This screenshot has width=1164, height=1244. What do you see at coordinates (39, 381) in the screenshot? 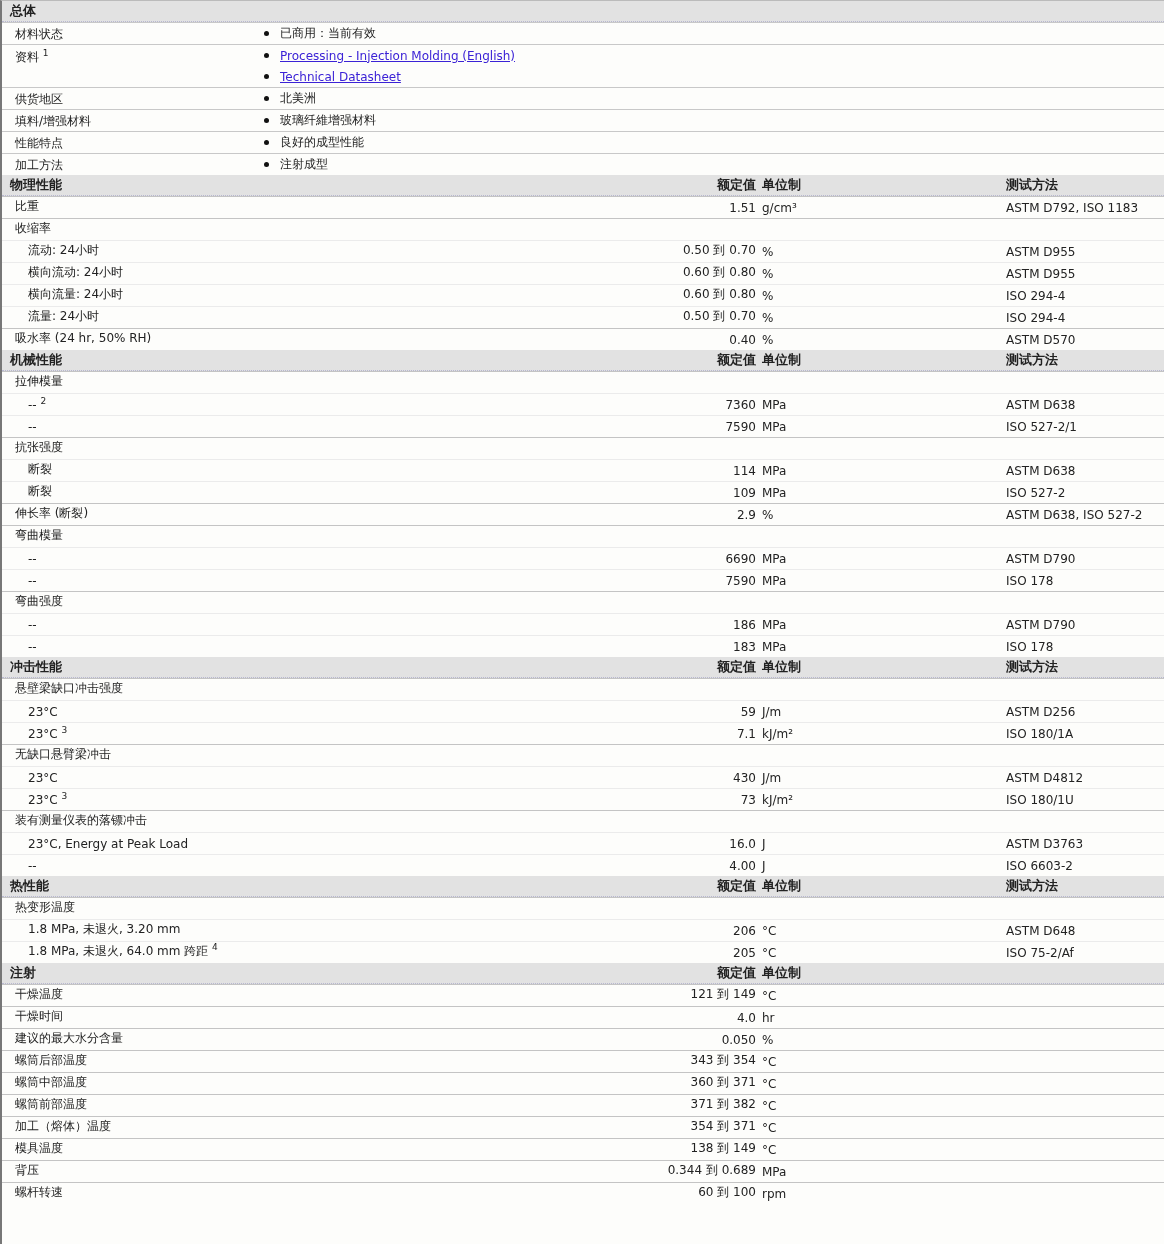
I see `property-label: 拉伸模量` at bounding box center [39, 381].